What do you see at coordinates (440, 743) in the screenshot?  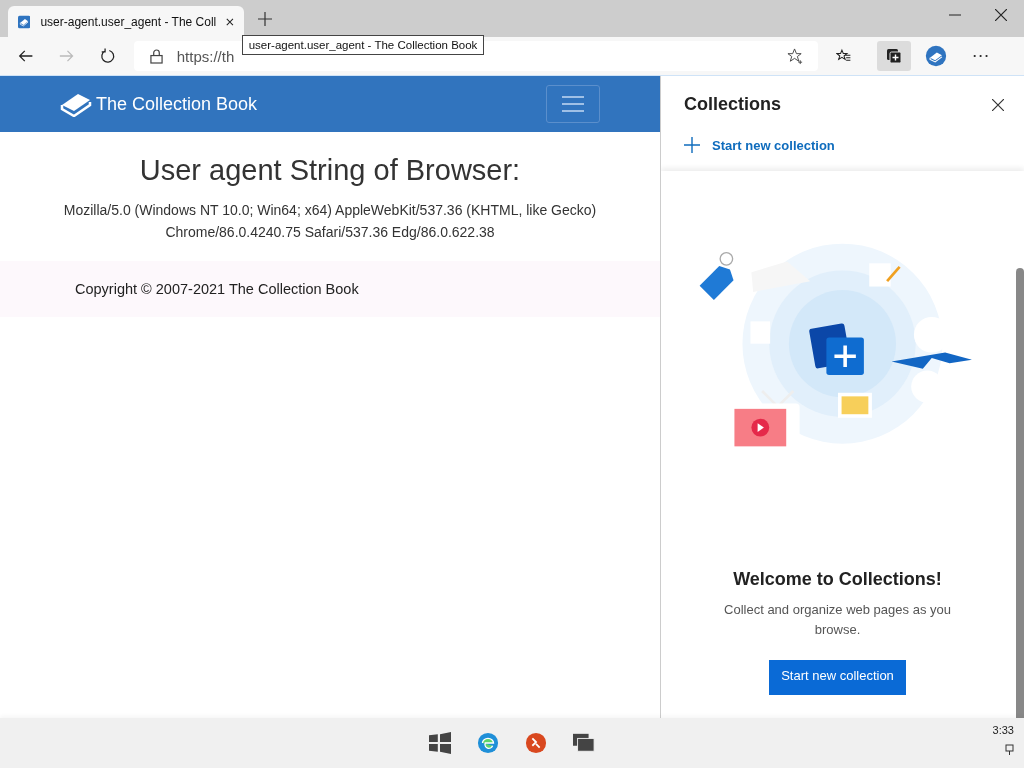 I see `windows-logo-icon` at bounding box center [440, 743].